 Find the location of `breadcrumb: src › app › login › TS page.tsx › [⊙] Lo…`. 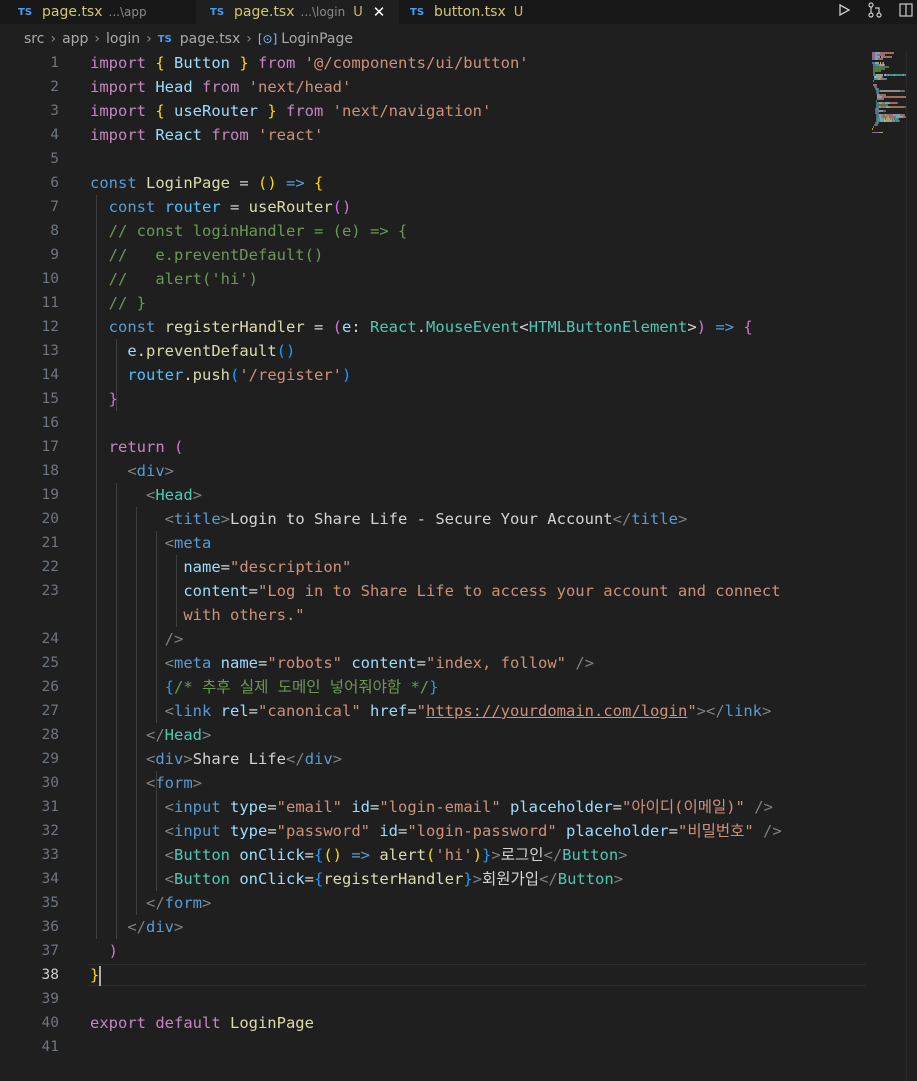

breadcrumb: src › app › login › TS page.tsx › [⊙] Lo… is located at coordinates (458, 39).